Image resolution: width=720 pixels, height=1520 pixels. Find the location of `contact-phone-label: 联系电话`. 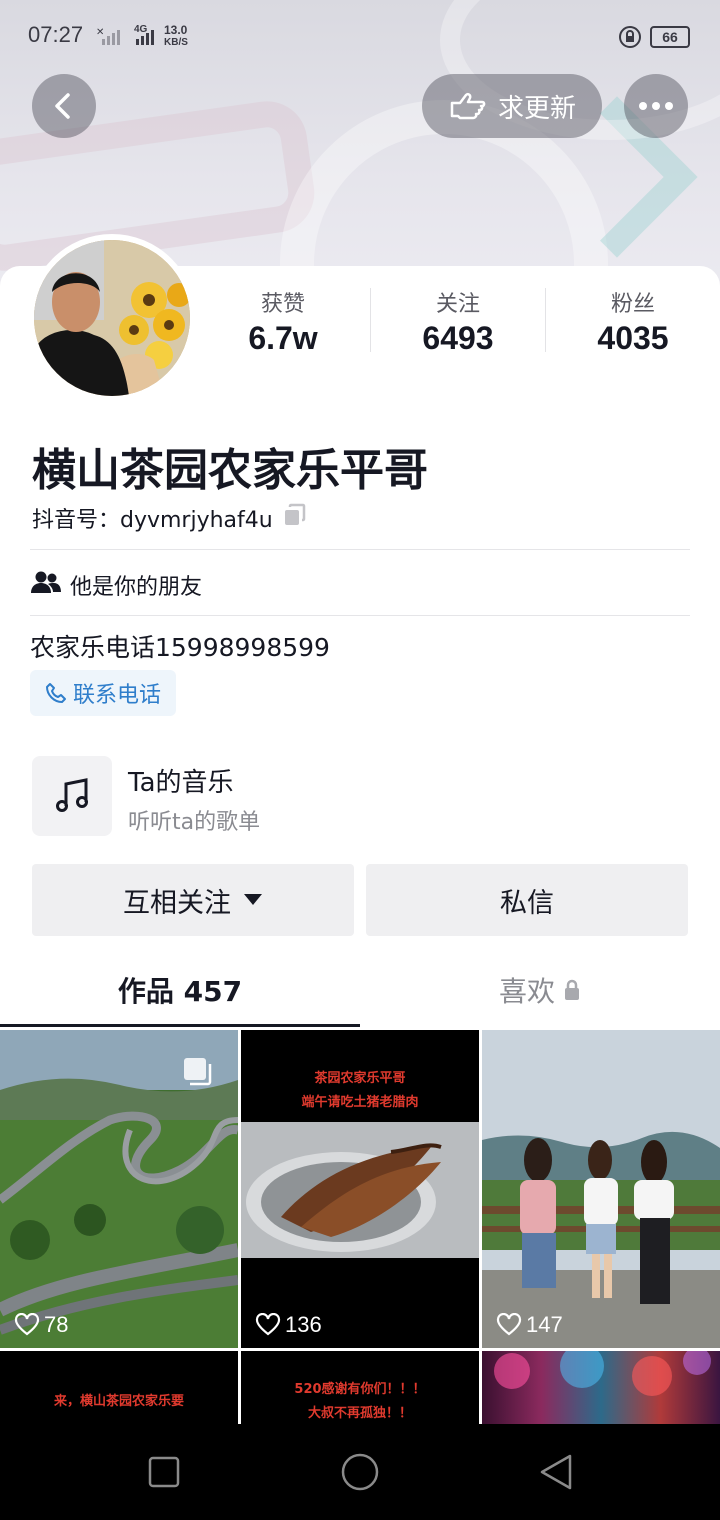

contact-phone-label: 联系电话 is located at coordinates (116, 695).